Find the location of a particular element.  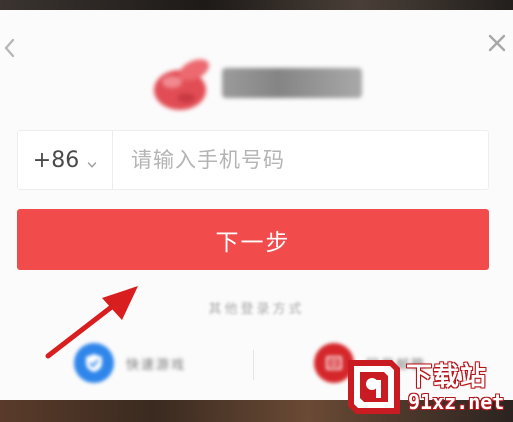

phone-number-input is located at coordinates (300, 160).